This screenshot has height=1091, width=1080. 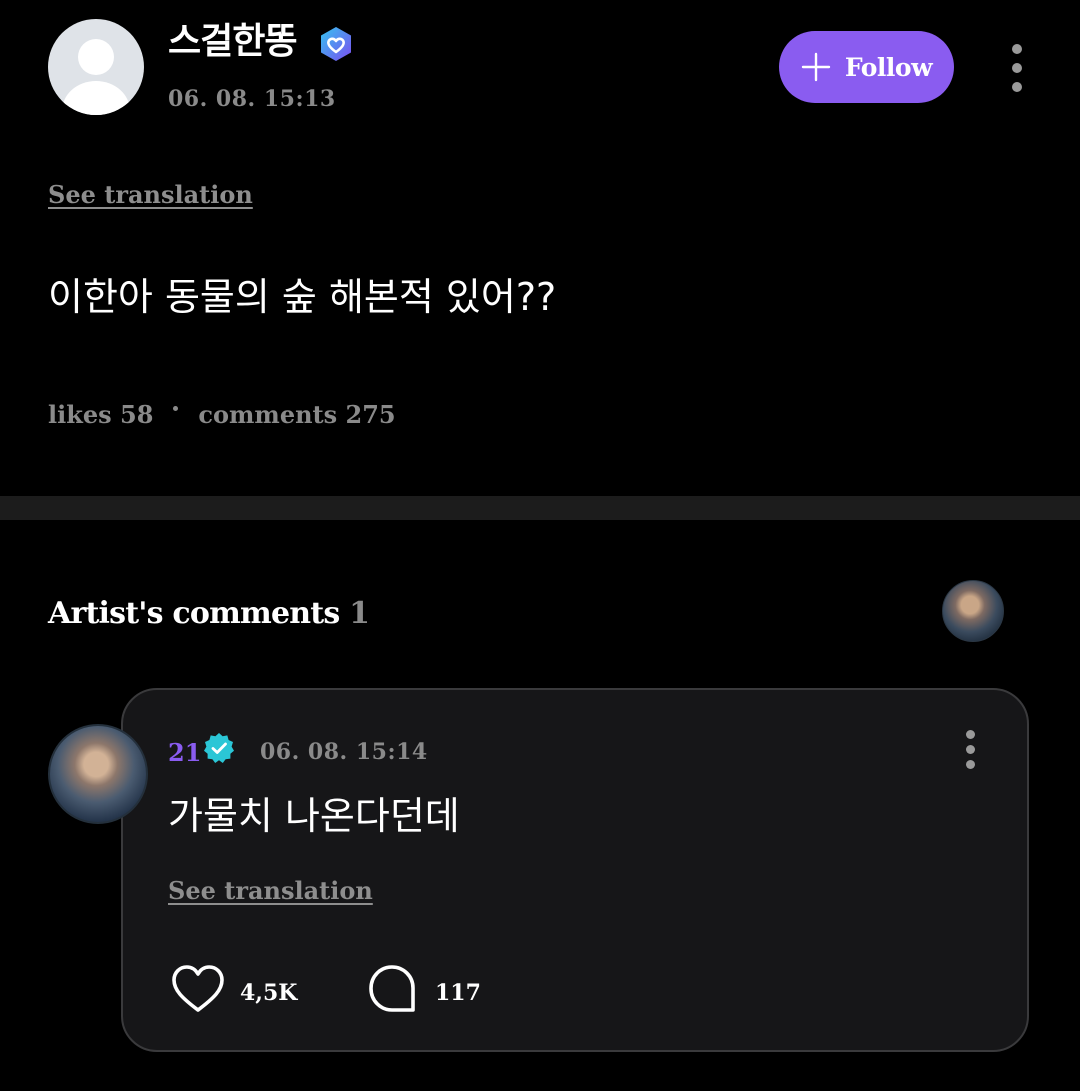 I want to click on more-options-icon, so click(x=1017, y=68).